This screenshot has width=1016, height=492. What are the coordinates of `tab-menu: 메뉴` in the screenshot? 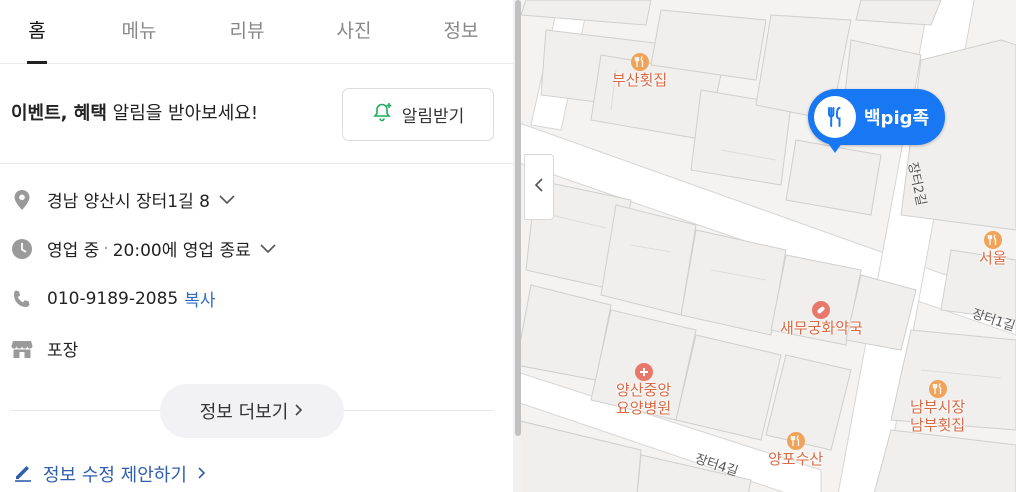 It's located at (139, 29).